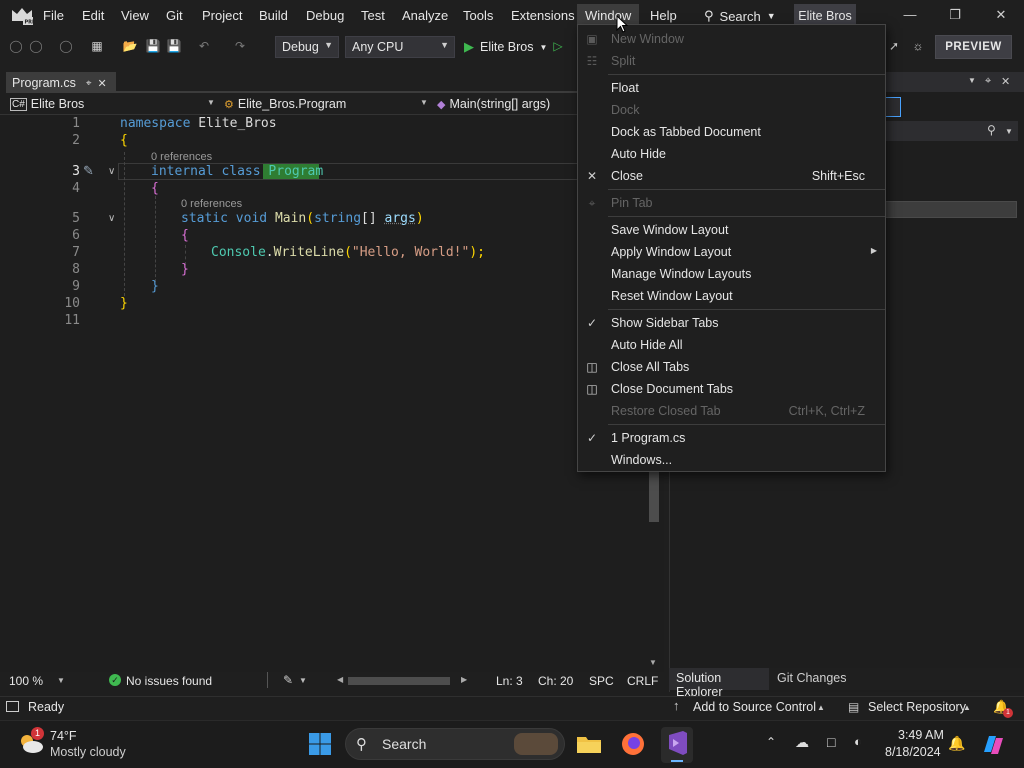  Describe the element at coordinates (130, 46) in the screenshot. I see `open-folder-icon: 📂` at that location.